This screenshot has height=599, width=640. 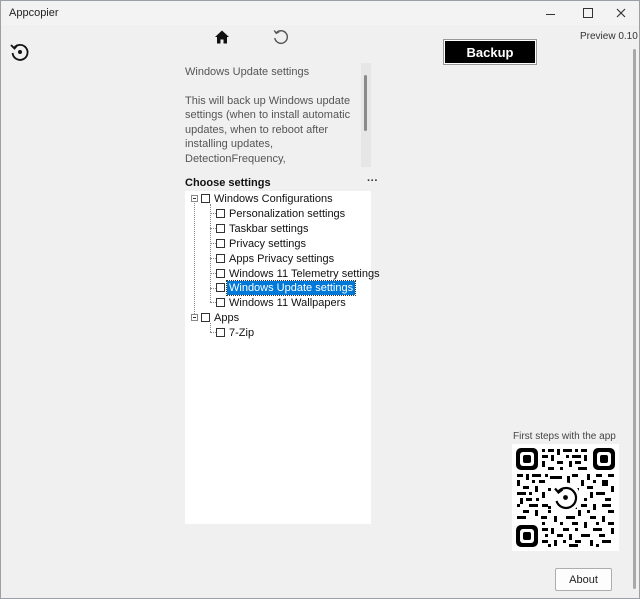 I want to click on close-button, so click(x=620, y=13).